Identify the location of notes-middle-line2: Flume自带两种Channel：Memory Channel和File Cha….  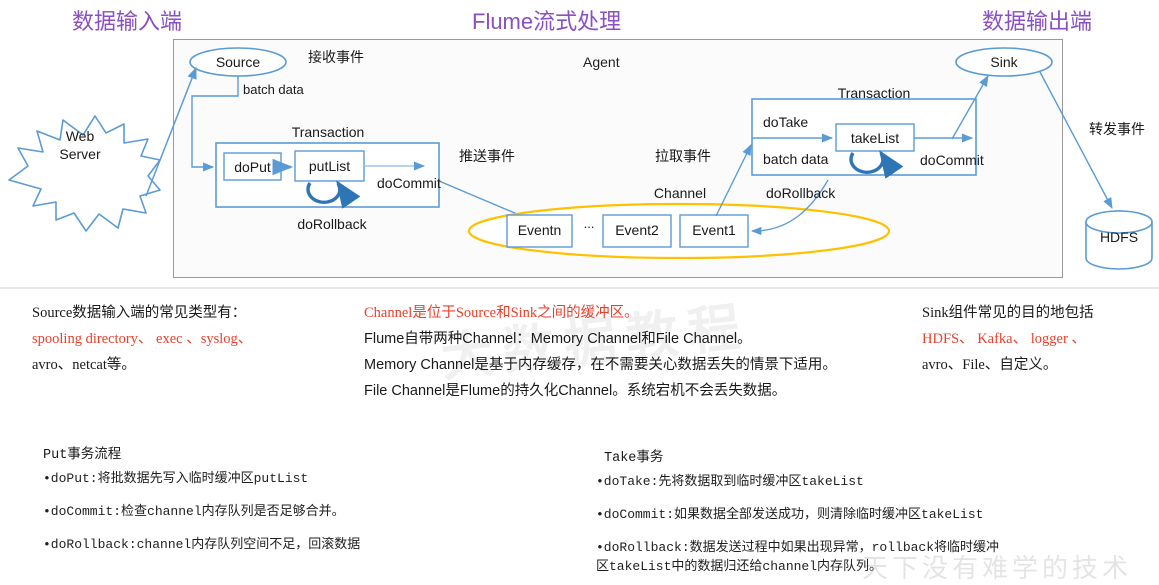
(558, 339).